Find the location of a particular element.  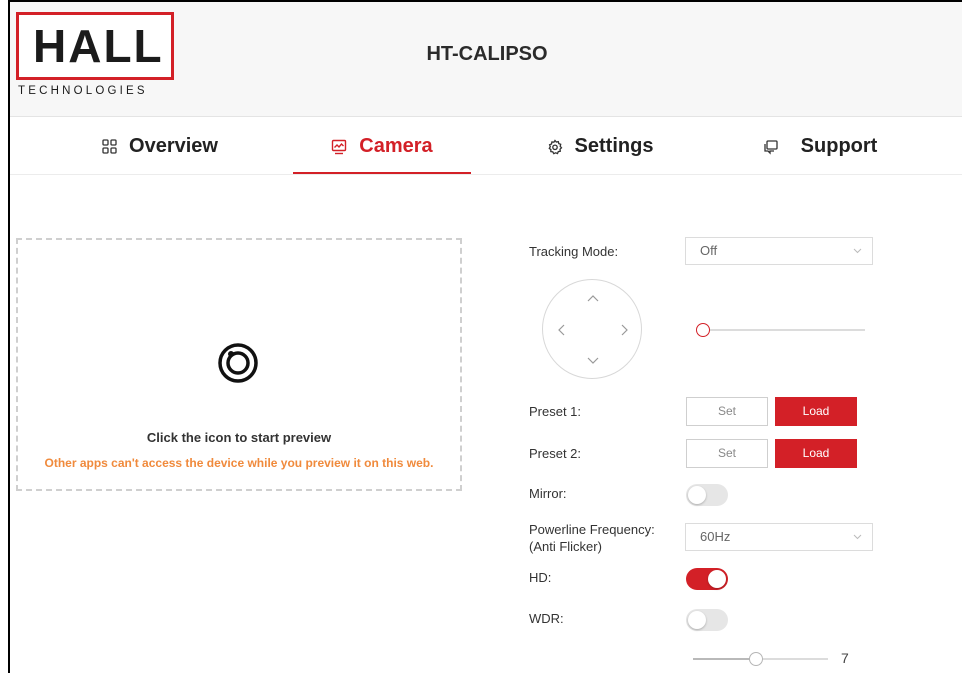

tab-label: Camera is located at coordinates (396, 146).